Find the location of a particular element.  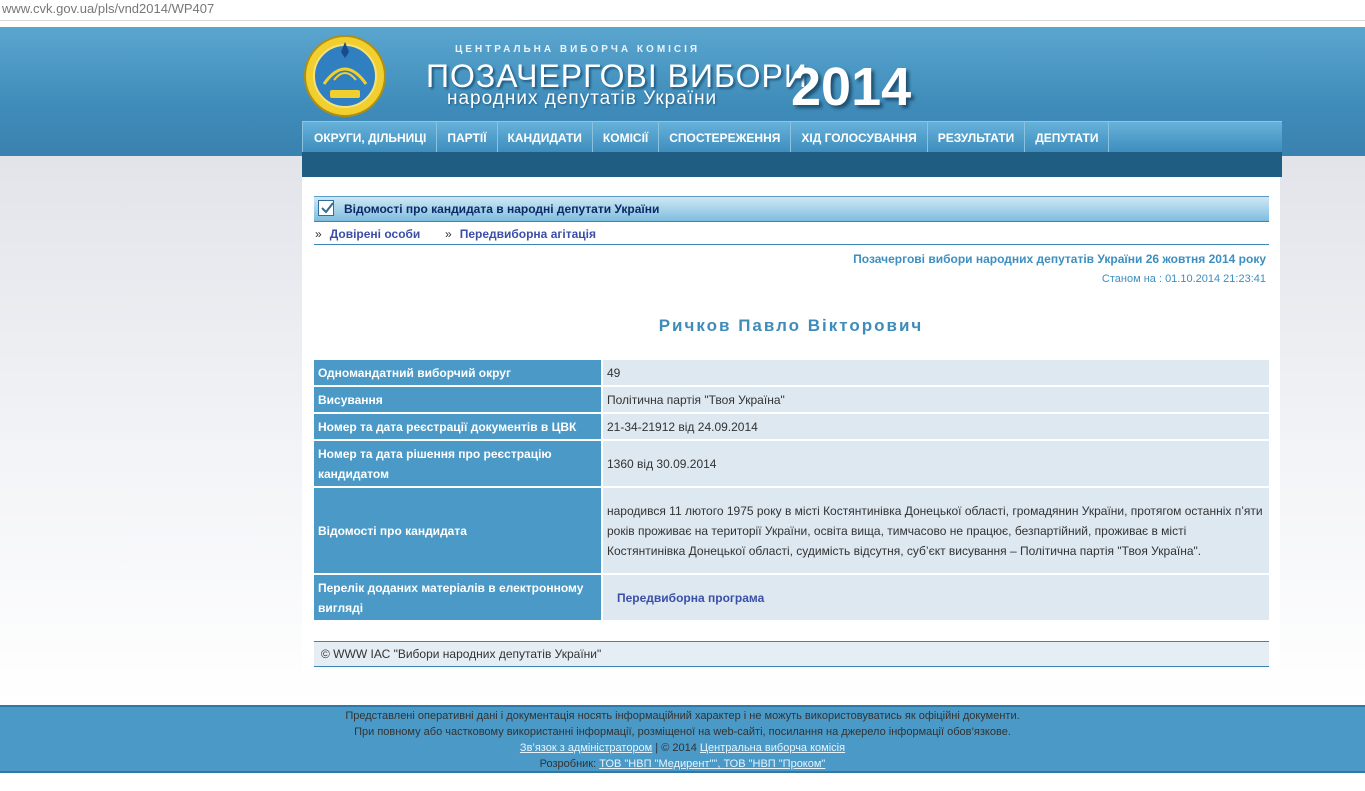

nav-item-districts: ОКРУГИ, ДІЛЬНИЦІ is located at coordinates (370, 137).